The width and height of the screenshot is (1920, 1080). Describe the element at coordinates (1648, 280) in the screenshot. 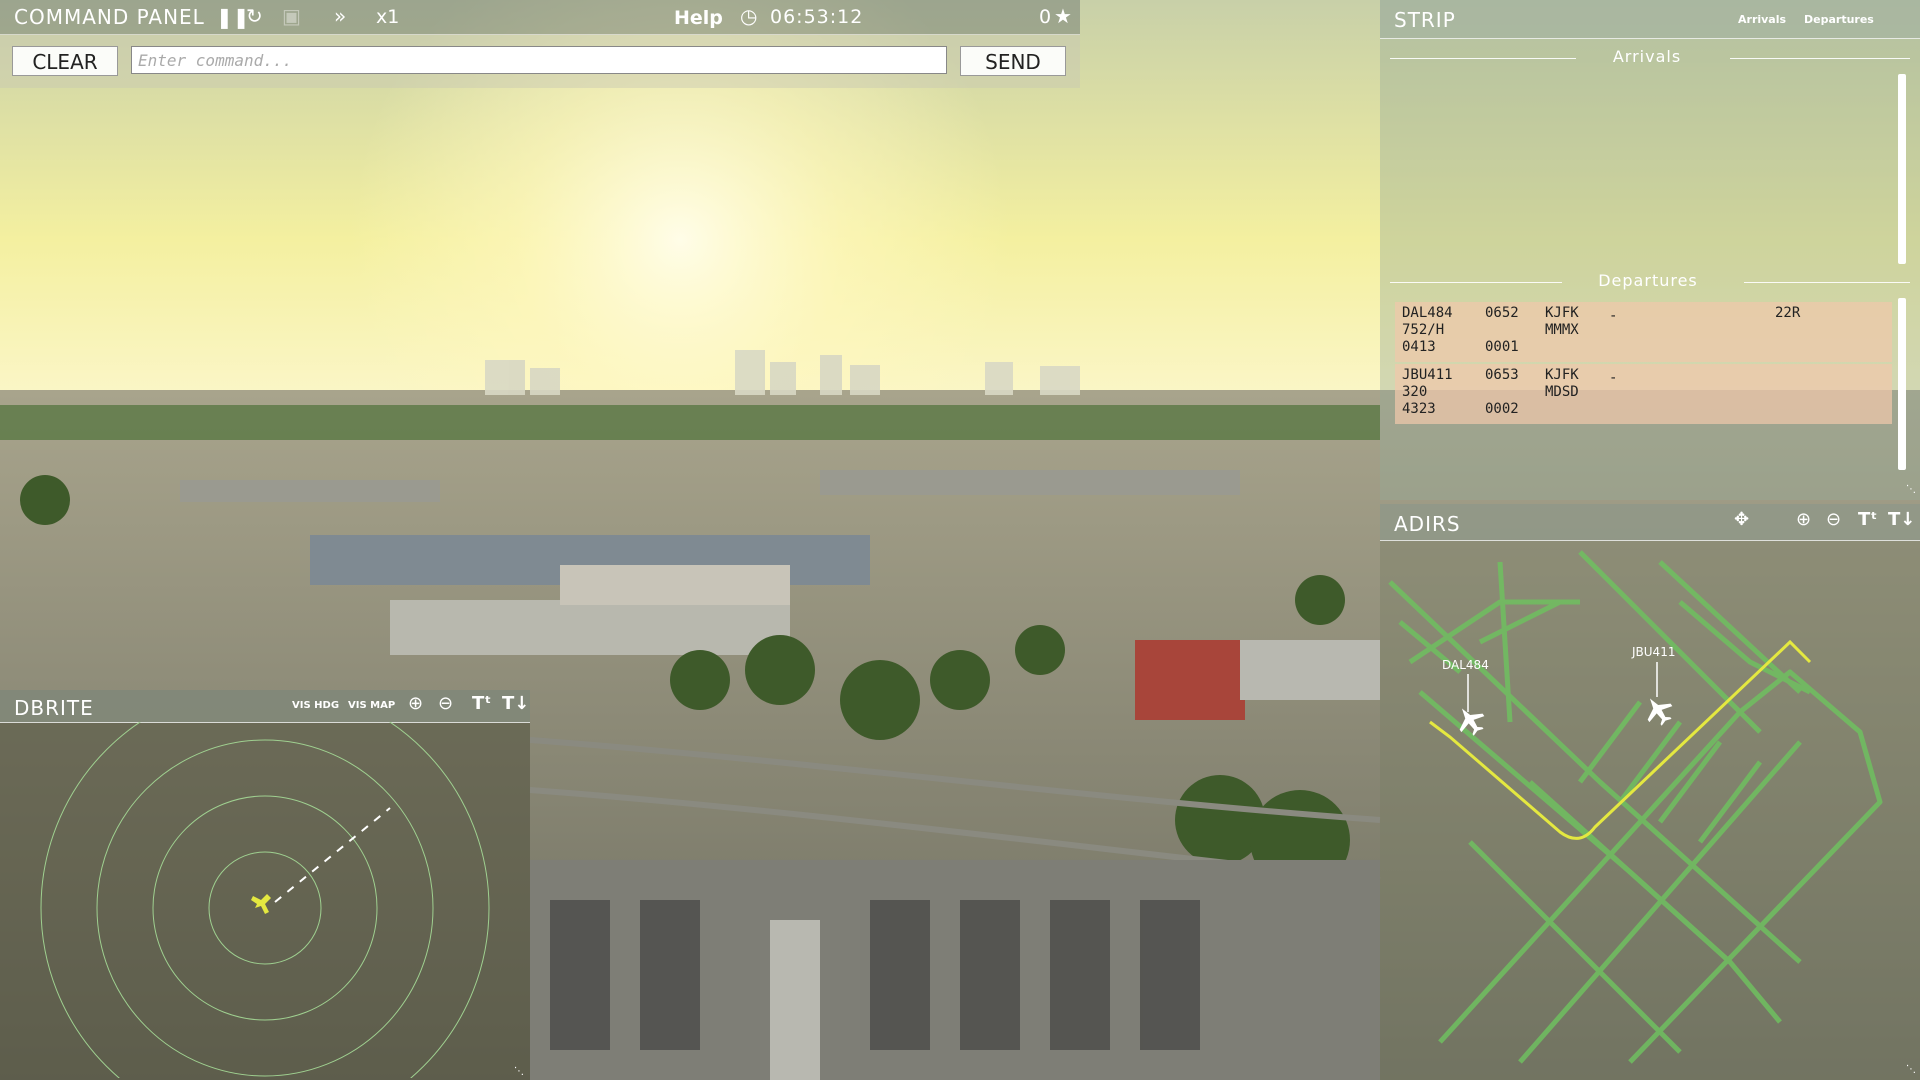

I see `departures-section-label: Departures` at that location.